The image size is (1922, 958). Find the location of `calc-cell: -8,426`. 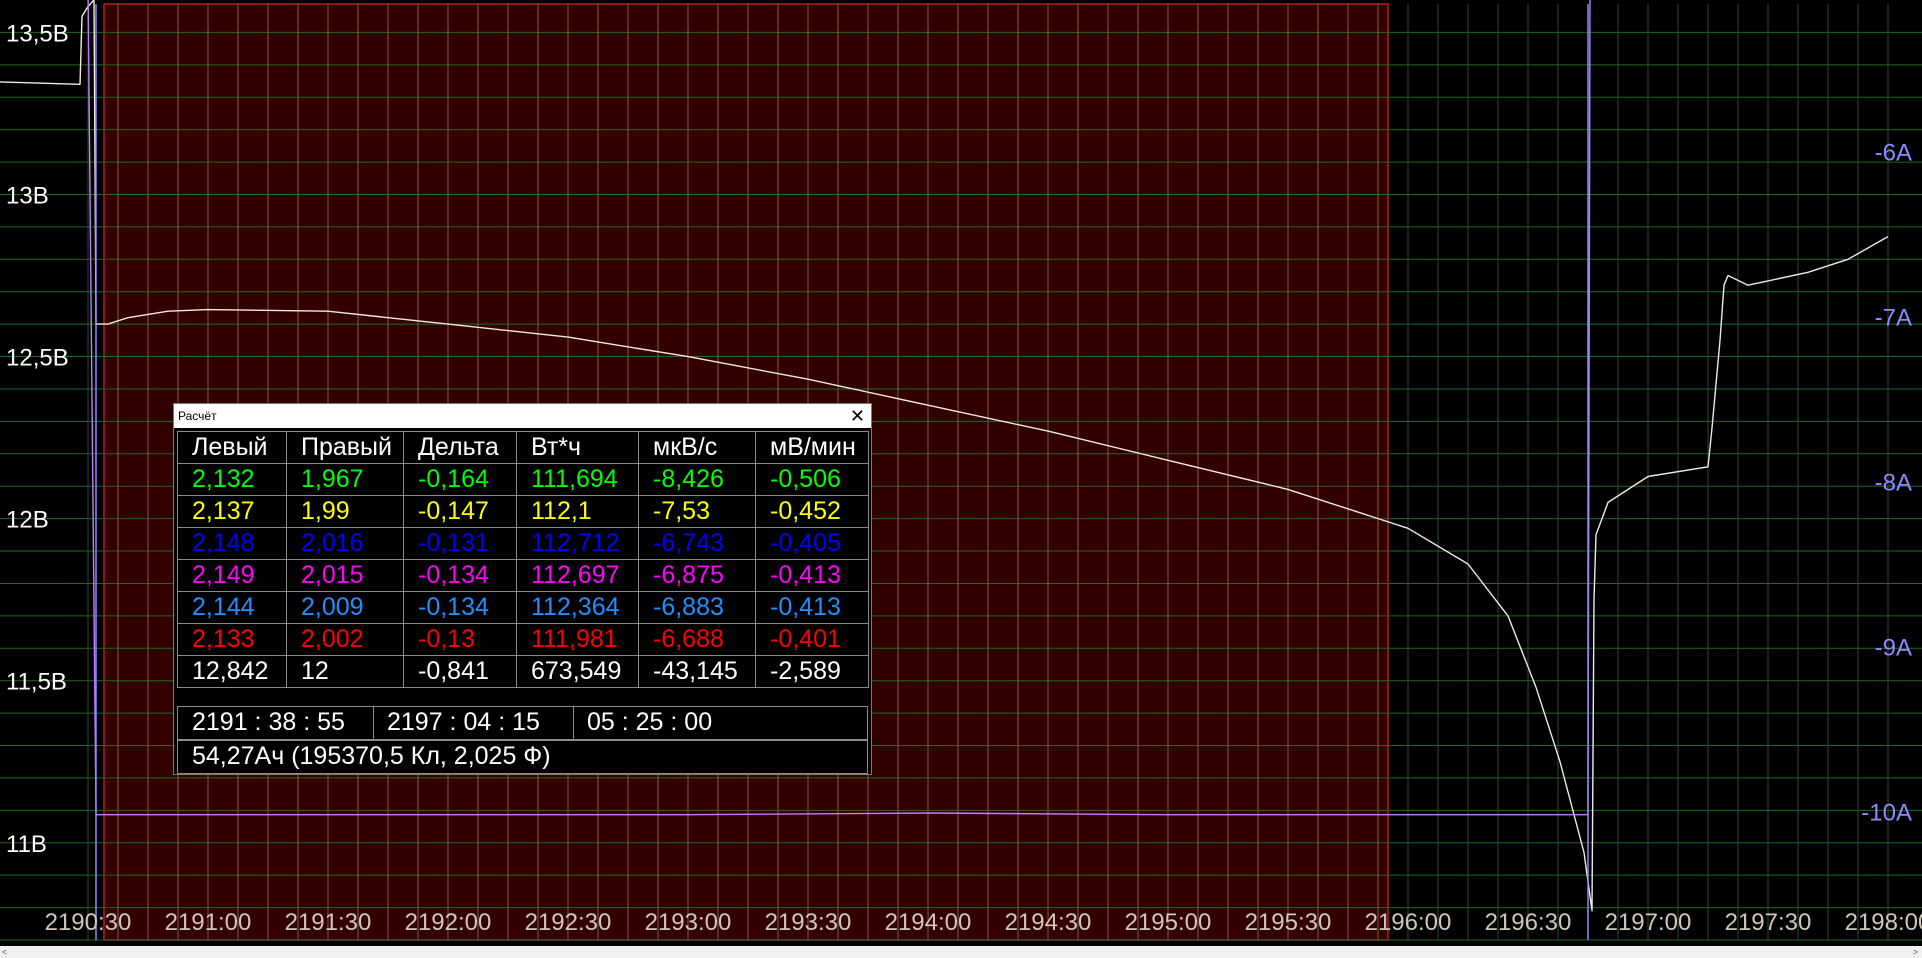

calc-cell: -8,426 is located at coordinates (697, 479).